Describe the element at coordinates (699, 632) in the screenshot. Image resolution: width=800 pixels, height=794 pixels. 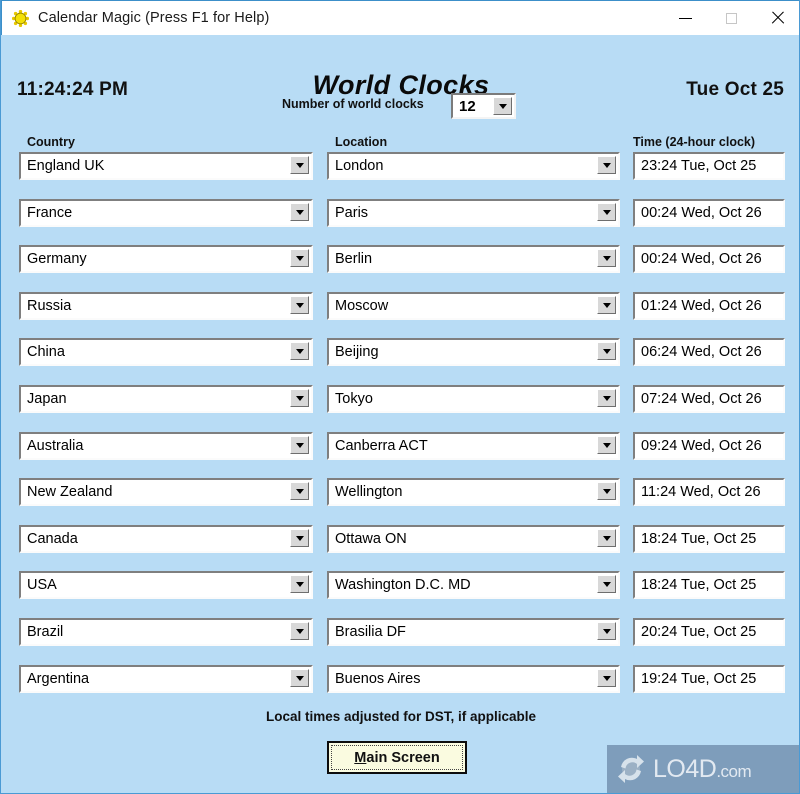
I see `time-value: 20:24 Tue, Oct 25` at that location.